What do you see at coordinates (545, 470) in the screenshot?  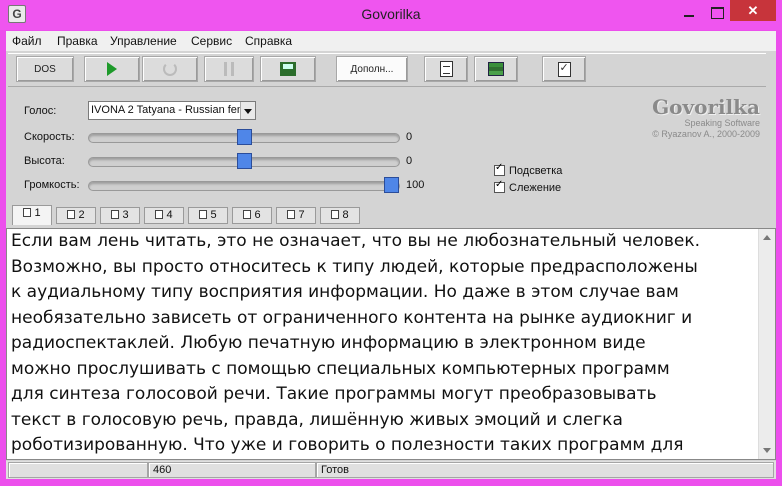 I see `status-state: Готов` at bounding box center [545, 470].